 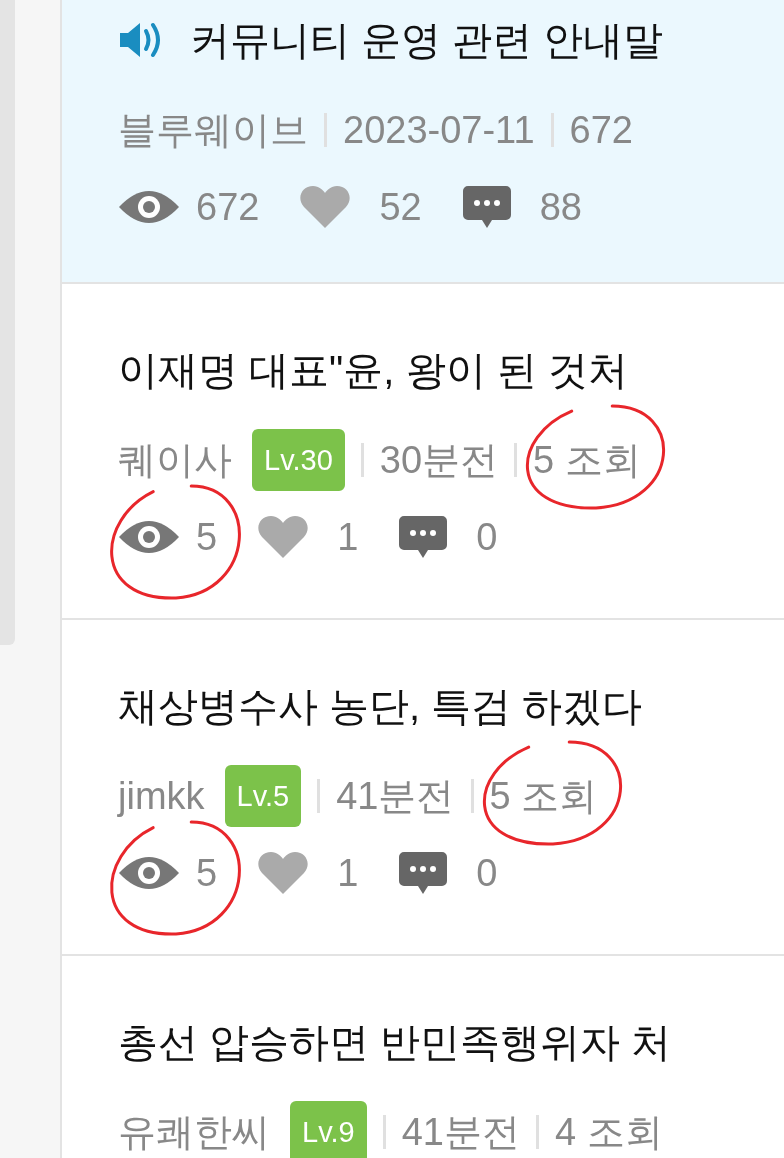 What do you see at coordinates (395, 1042) in the screenshot?
I see `post-title: 총선 압승하면 반민족행위자 처` at bounding box center [395, 1042].